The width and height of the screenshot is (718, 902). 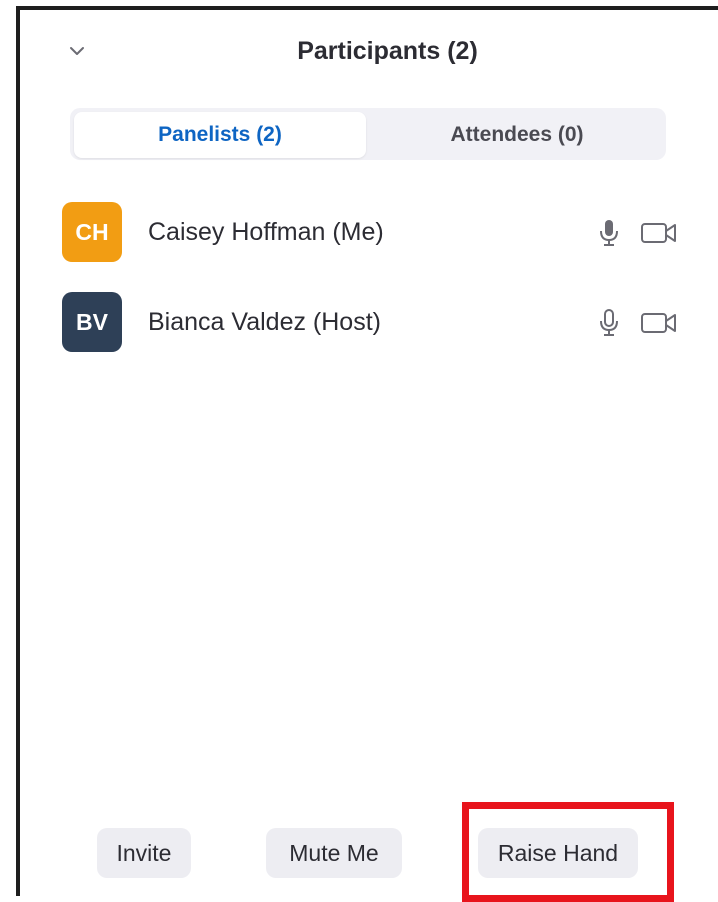 What do you see at coordinates (334, 853) in the screenshot?
I see `mute-me-button: Mute Me` at bounding box center [334, 853].